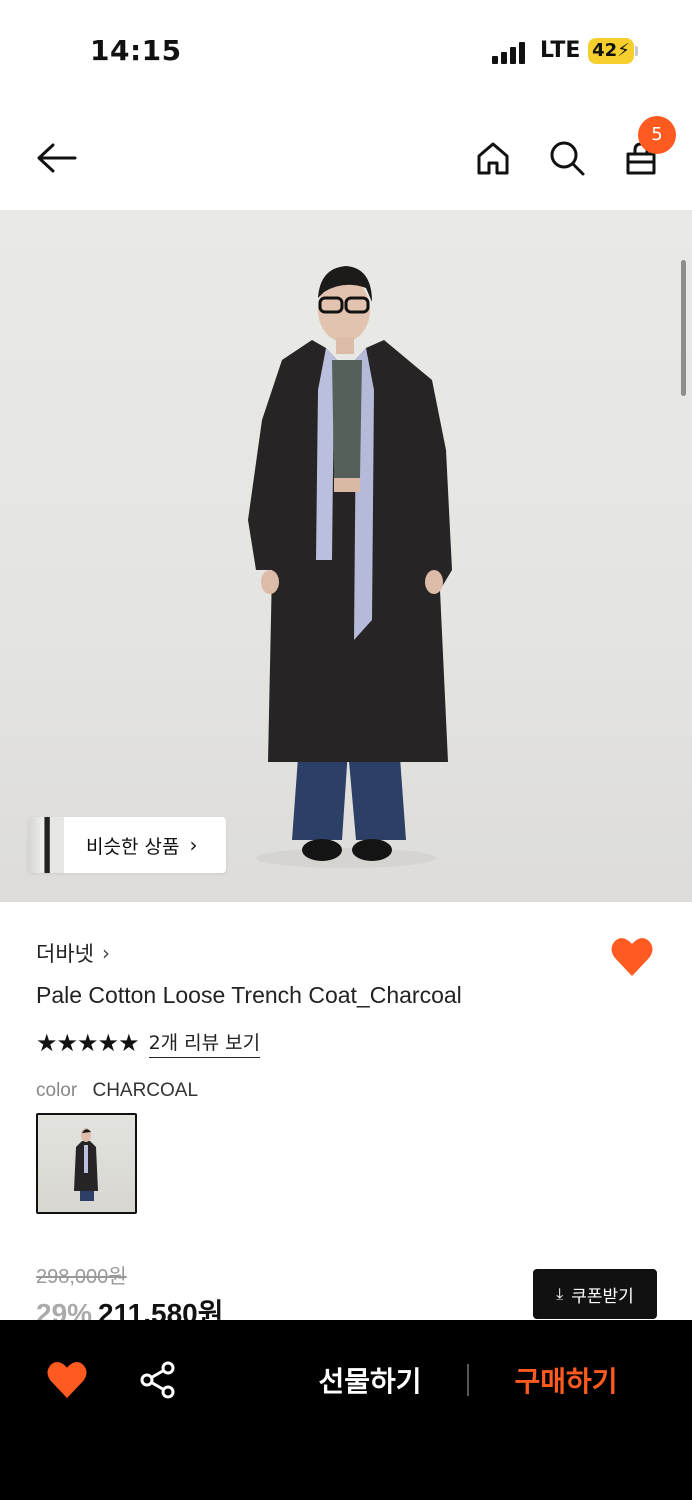  What do you see at coordinates (81, 1277) in the screenshot?
I see `original-price: 298,000원` at bounding box center [81, 1277].